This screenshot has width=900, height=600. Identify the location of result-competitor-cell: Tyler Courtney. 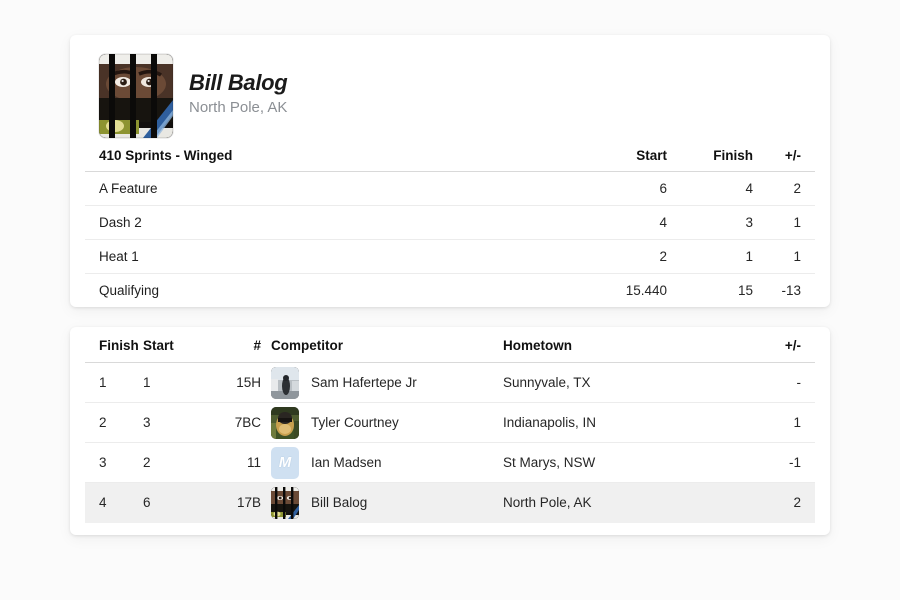
(382, 422).